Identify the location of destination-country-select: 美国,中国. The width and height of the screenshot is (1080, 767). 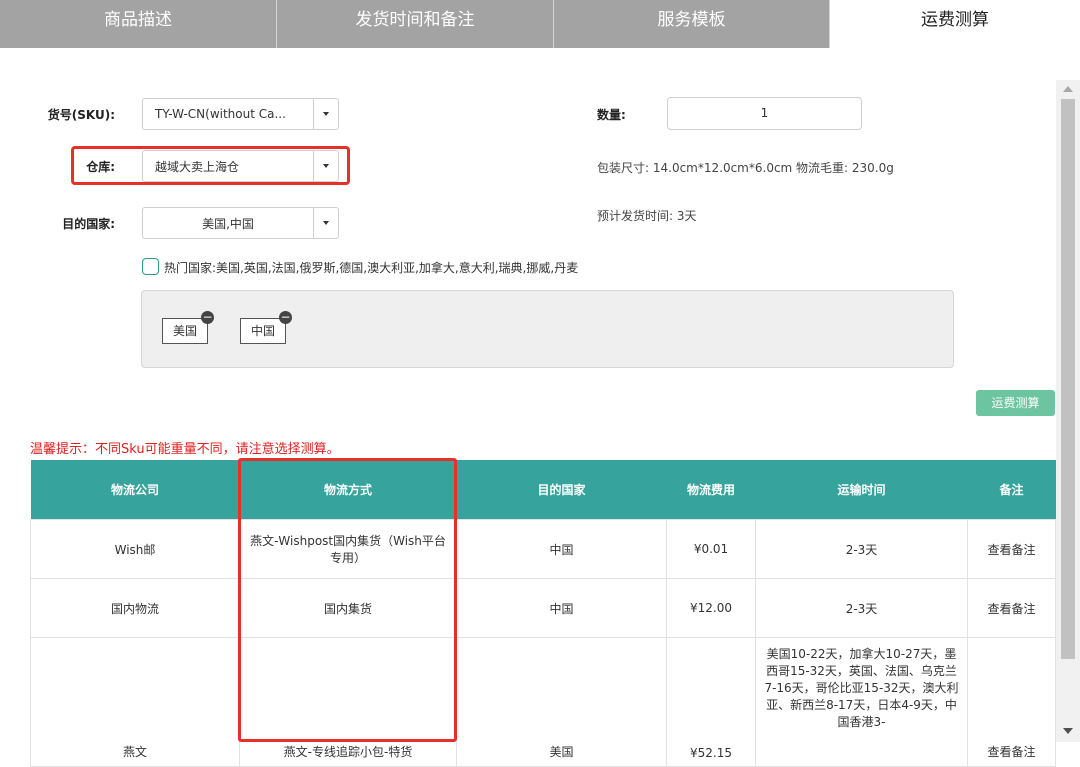
(240, 223).